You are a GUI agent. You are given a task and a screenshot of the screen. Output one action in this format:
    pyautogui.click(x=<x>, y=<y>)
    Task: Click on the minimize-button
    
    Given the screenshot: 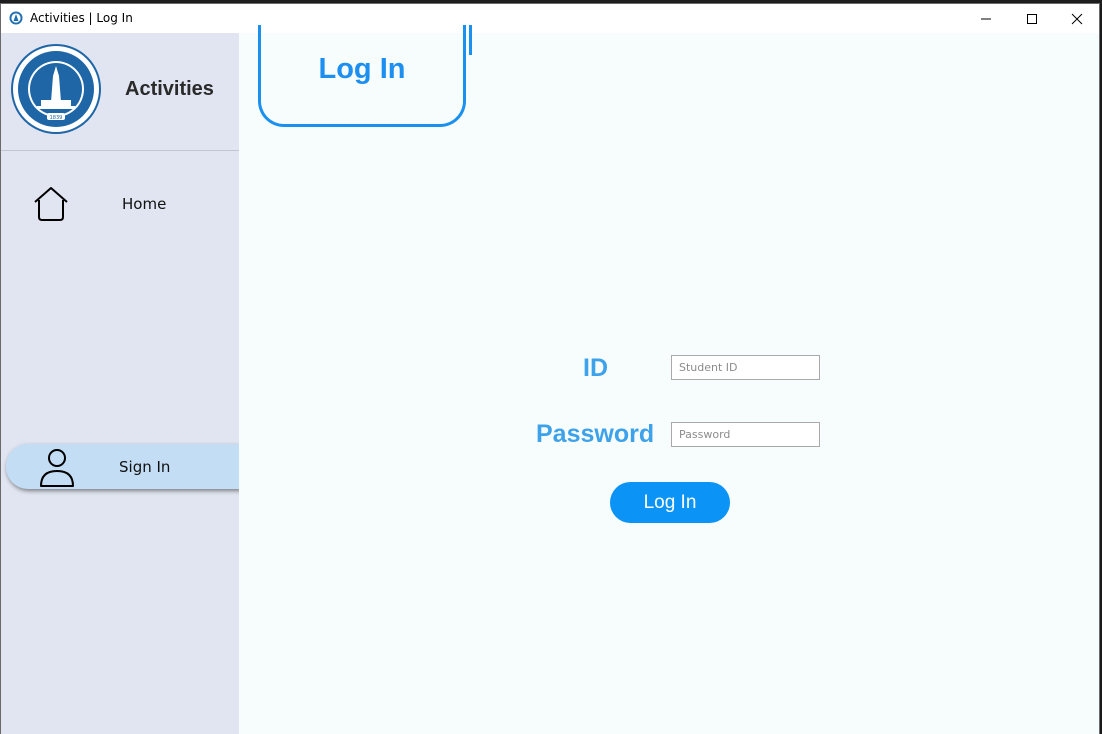 What is the action you would take?
    pyautogui.click(x=986, y=18)
    